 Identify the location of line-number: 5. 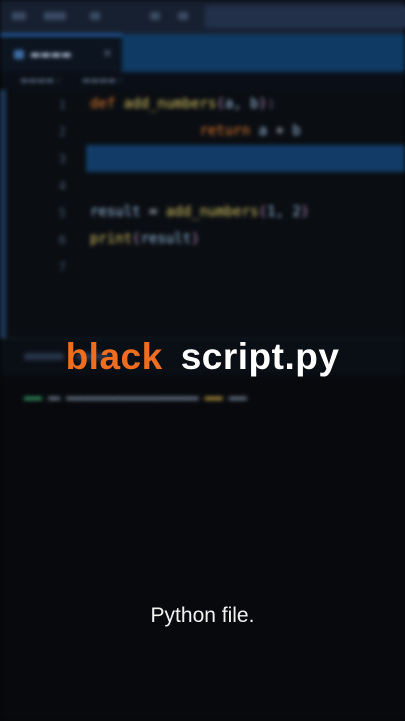
(62, 213).